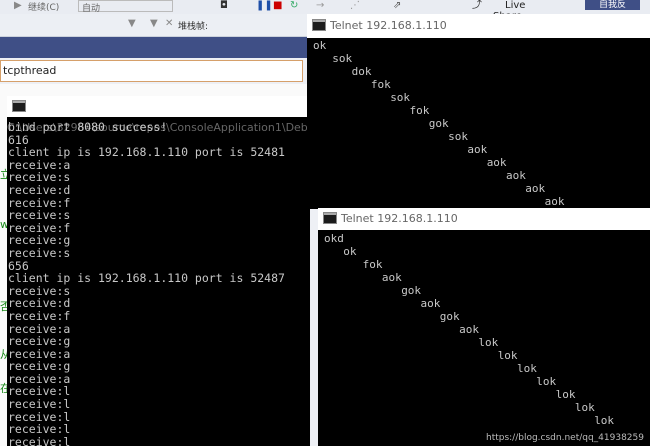  I want to click on telnet-2-title: Telnet 192.168.1.110, so click(399, 218).